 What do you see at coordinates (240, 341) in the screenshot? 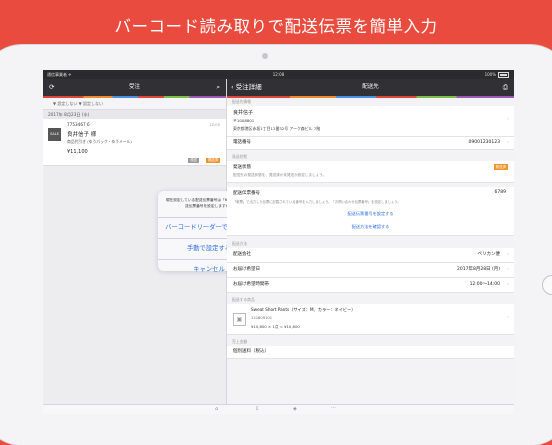
I see `sales-section-header: 売上金額` at bounding box center [240, 341].